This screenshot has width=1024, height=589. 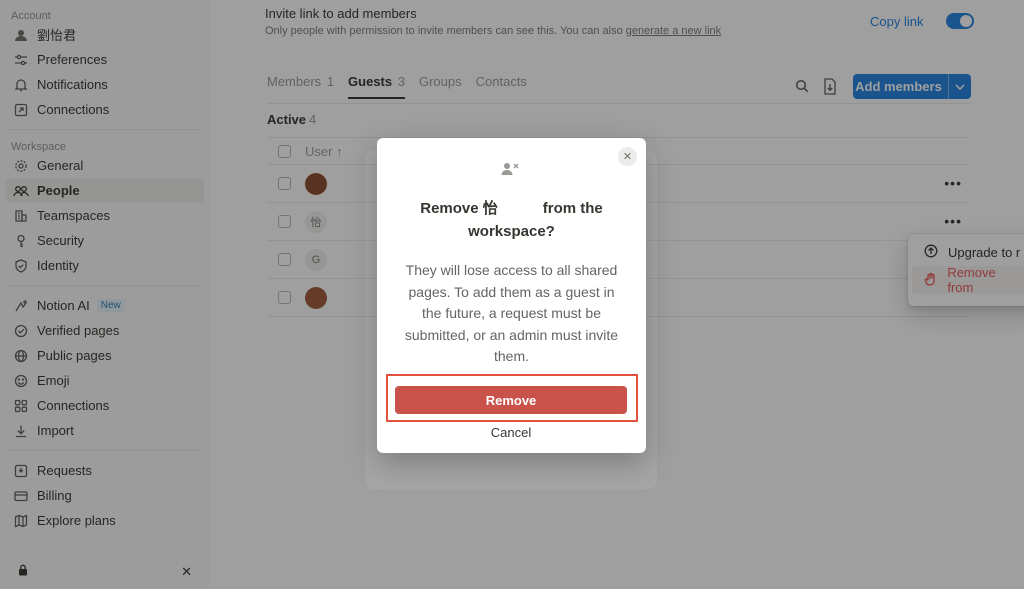 What do you see at coordinates (627, 156) in the screenshot?
I see `close-icon: ✕` at bounding box center [627, 156].